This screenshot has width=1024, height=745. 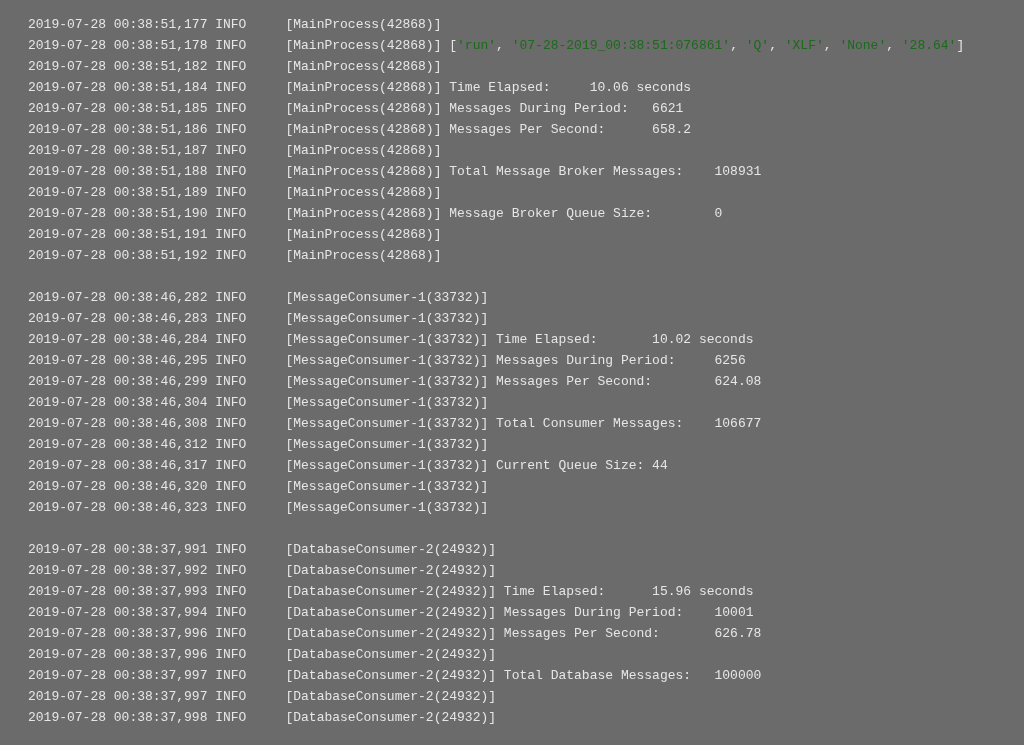 I want to click on log-timestamp: 2019-07-28 00:38:51,189, so click(x=118, y=192).